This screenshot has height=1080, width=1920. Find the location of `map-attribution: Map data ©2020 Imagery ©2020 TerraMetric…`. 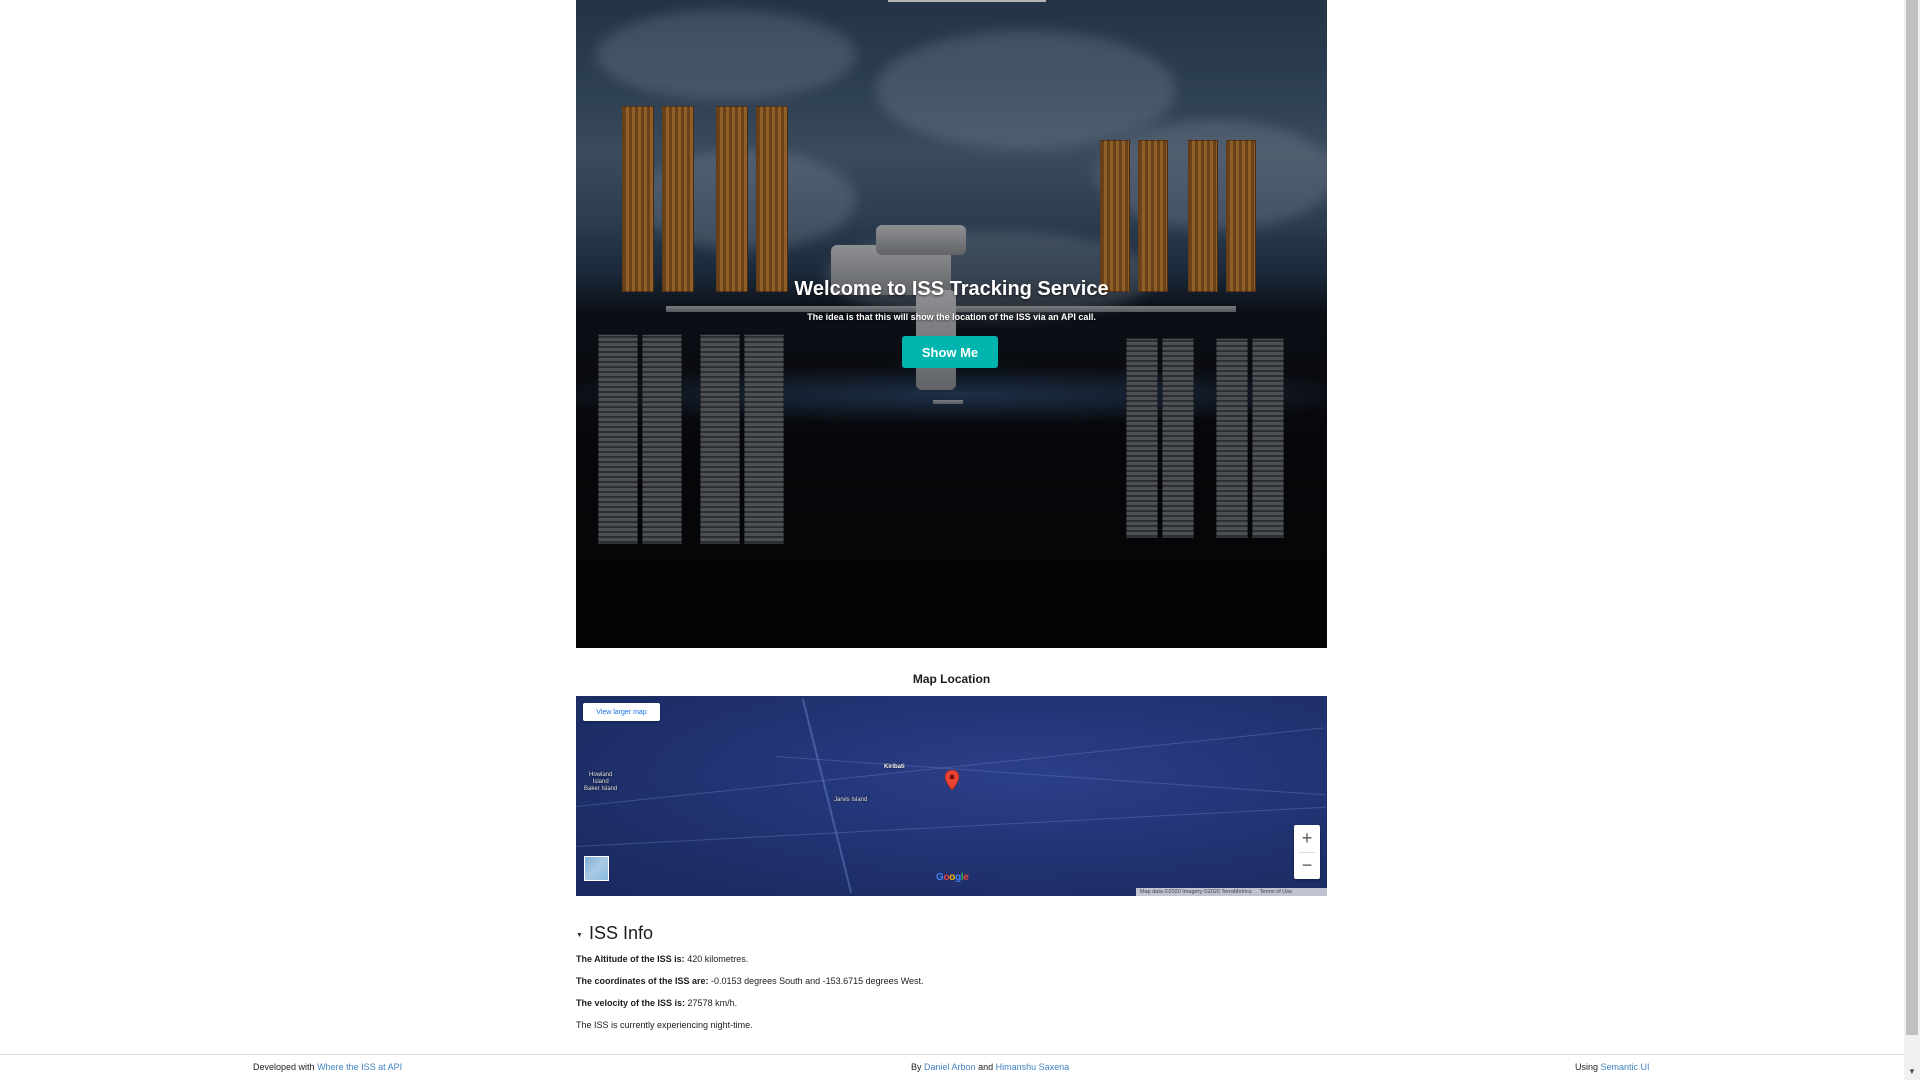

map-attribution: Map data ©2020 Imagery ©2020 TerraMetric… is located at coordinates (1231, 892).